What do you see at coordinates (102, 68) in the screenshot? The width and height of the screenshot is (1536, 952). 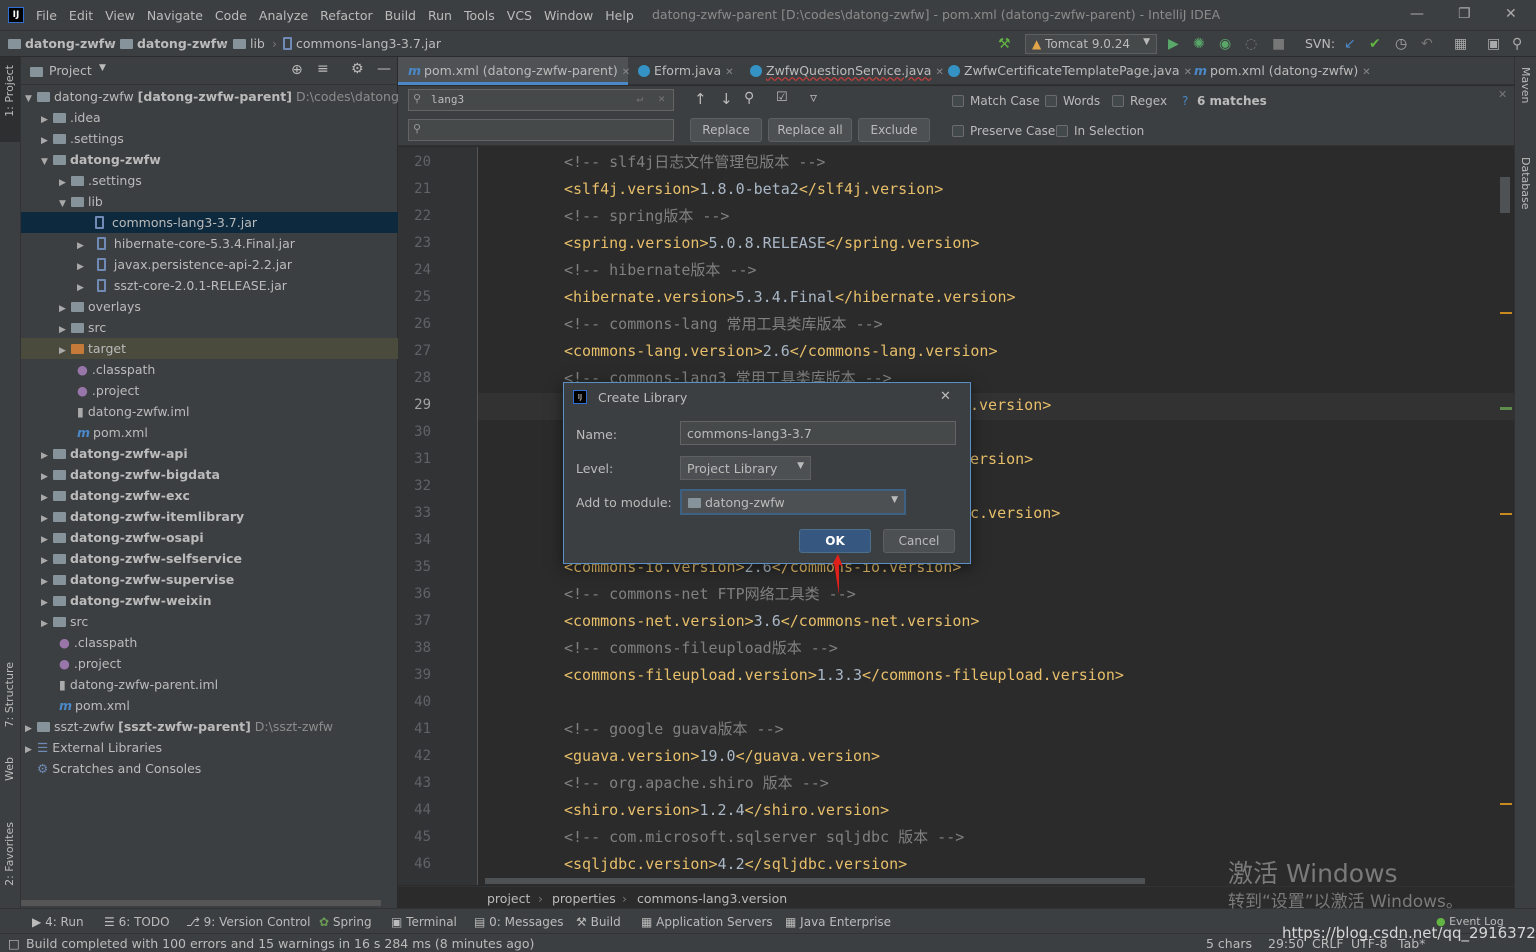 I see `chevron-down-icon: ▼` at bounding box center [102, 68].